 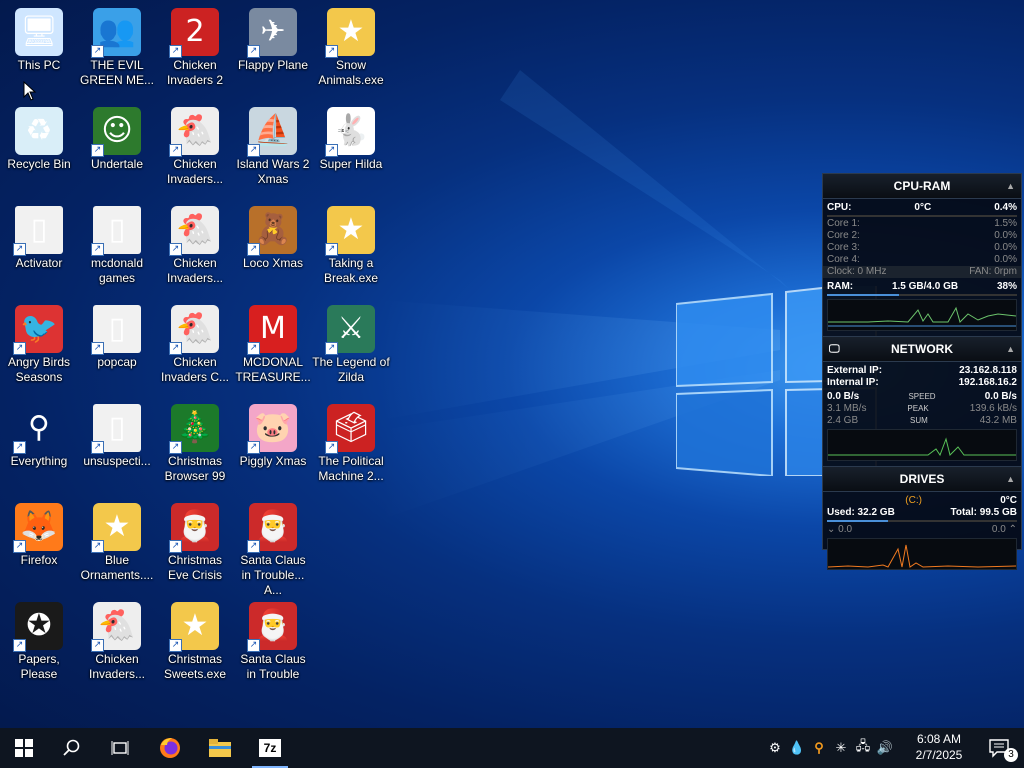 I want to click on desktop-icon: 🧸 ↗ Loco Xmas, so click(x=273, y=246).